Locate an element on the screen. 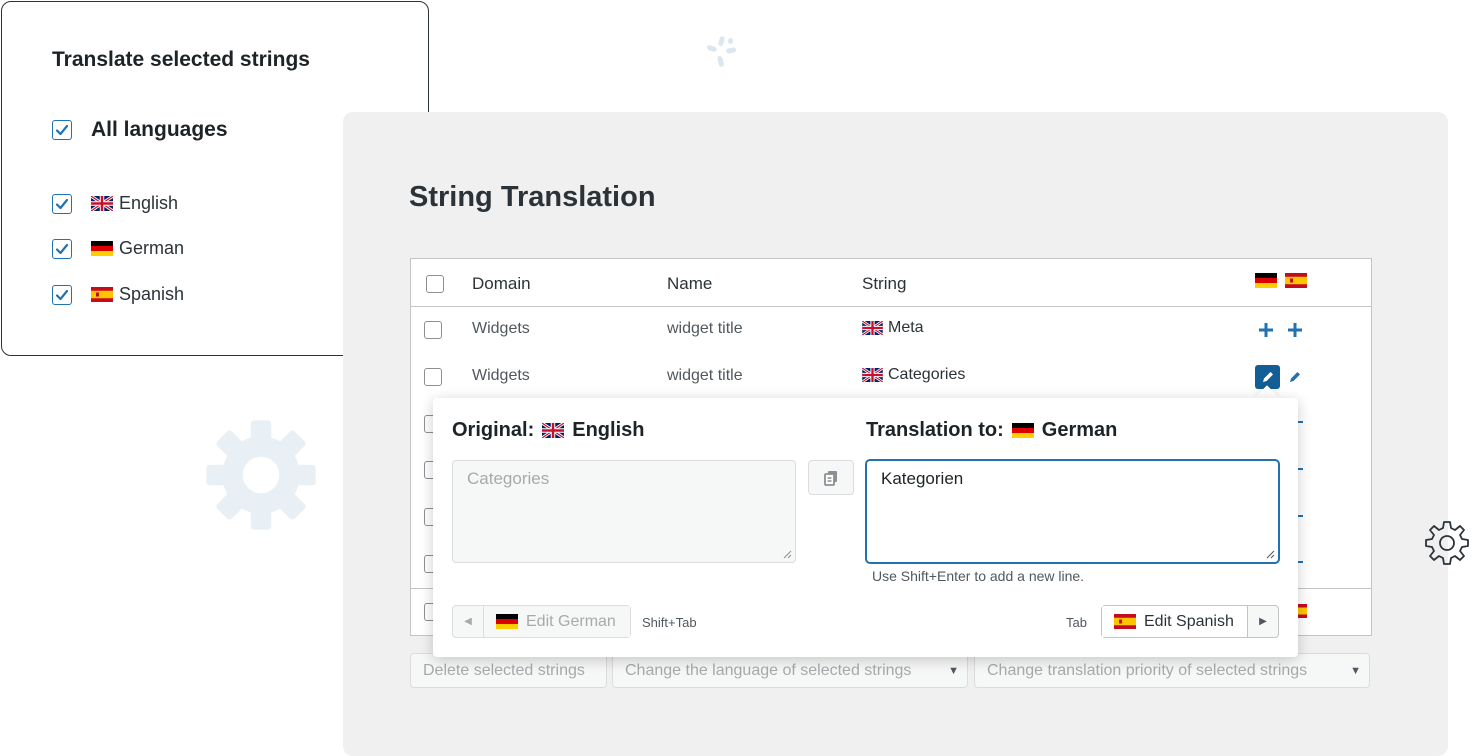 Image resolution: width=1472 pixels, height=756 pixels. original-text-field: Categories is located at coordinates (624, 511).